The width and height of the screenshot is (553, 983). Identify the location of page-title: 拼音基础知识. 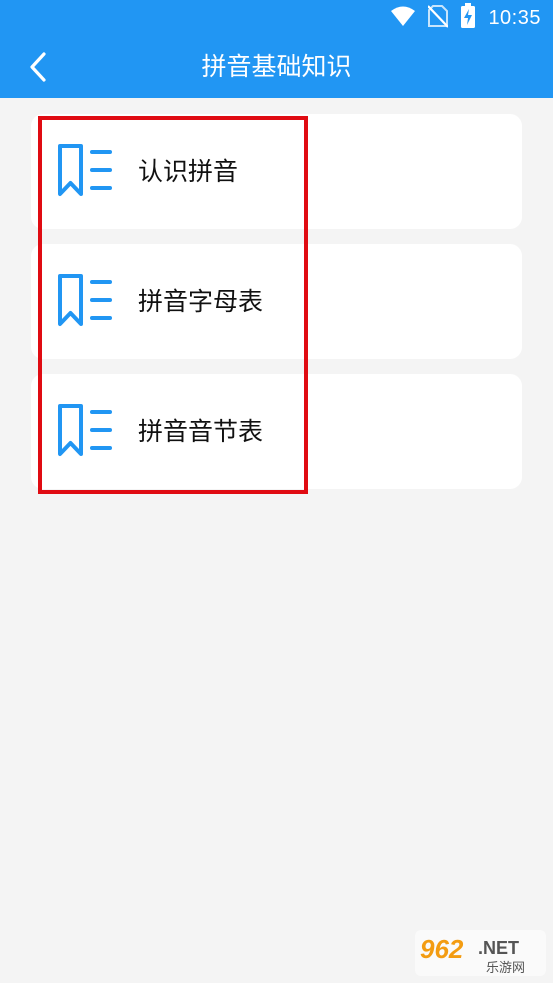
(276, 66).